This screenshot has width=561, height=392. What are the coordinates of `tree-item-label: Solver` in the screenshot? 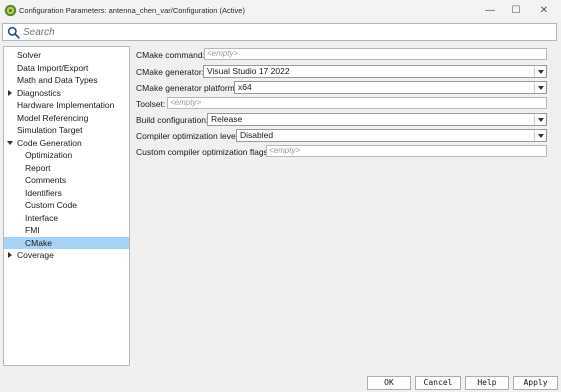 It's located at (29, 55).